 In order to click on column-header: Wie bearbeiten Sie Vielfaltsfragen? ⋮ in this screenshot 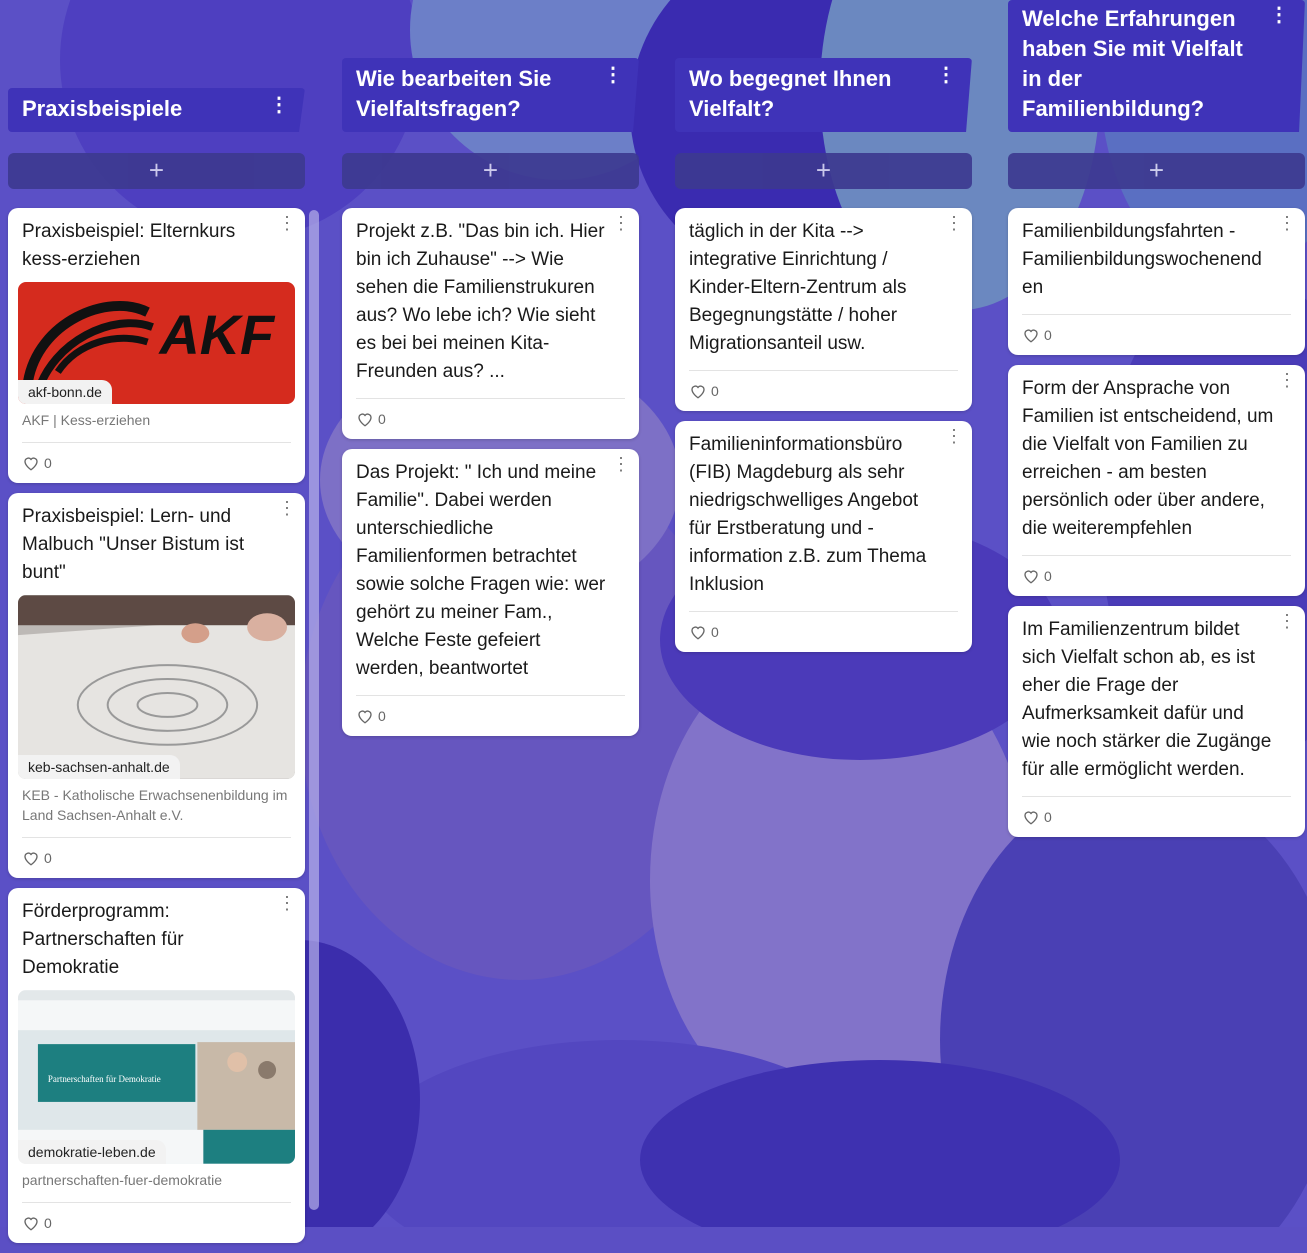, I will do `click(490, 95)`.